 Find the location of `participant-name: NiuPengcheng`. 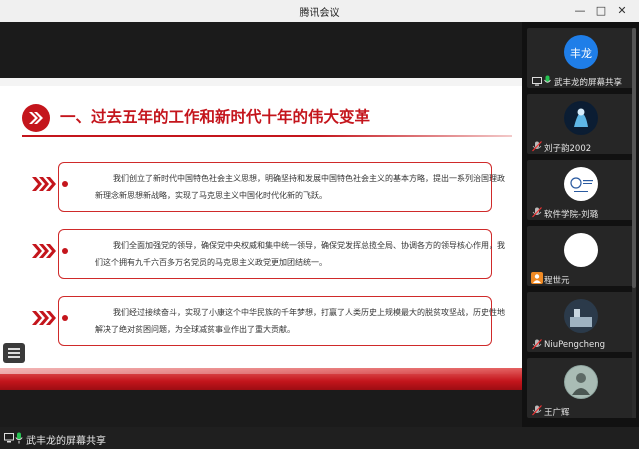

participant-name: NiuPengcheng is located at coordinates (575, 345).